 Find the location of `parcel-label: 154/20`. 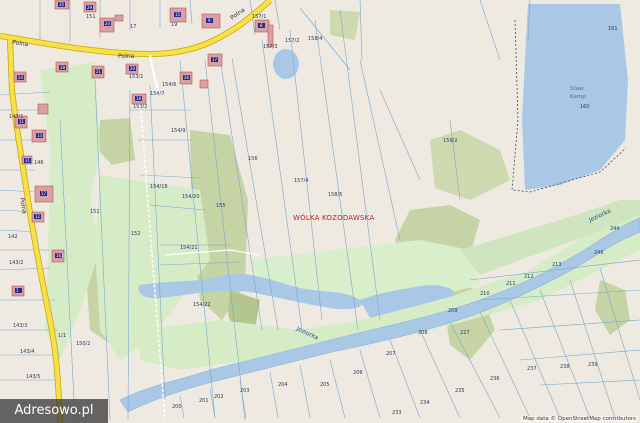

parcel-label: 154/20 is located at coordinates (191, 197).